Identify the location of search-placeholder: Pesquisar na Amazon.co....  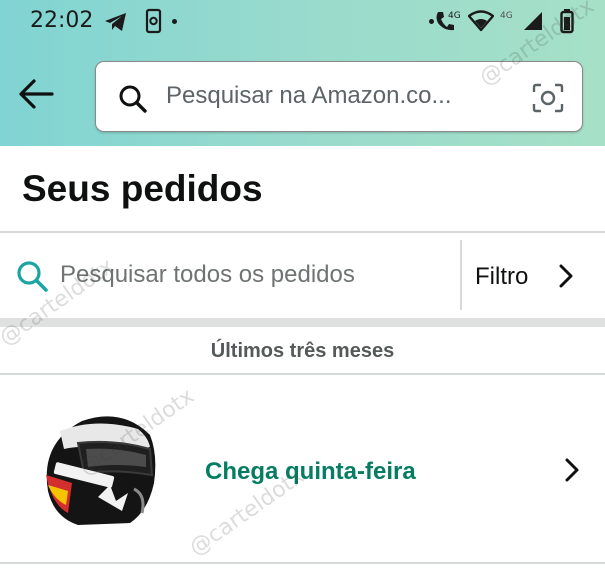
(331, 96).